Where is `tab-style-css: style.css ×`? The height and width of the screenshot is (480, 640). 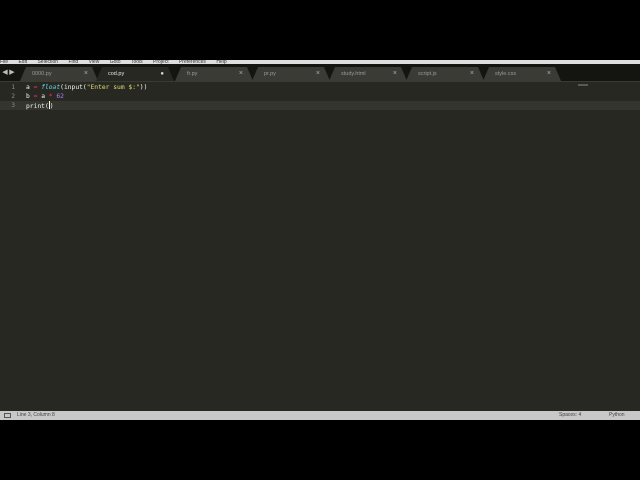 tab-style-css: style.css × is located at coordinates (522, 74).